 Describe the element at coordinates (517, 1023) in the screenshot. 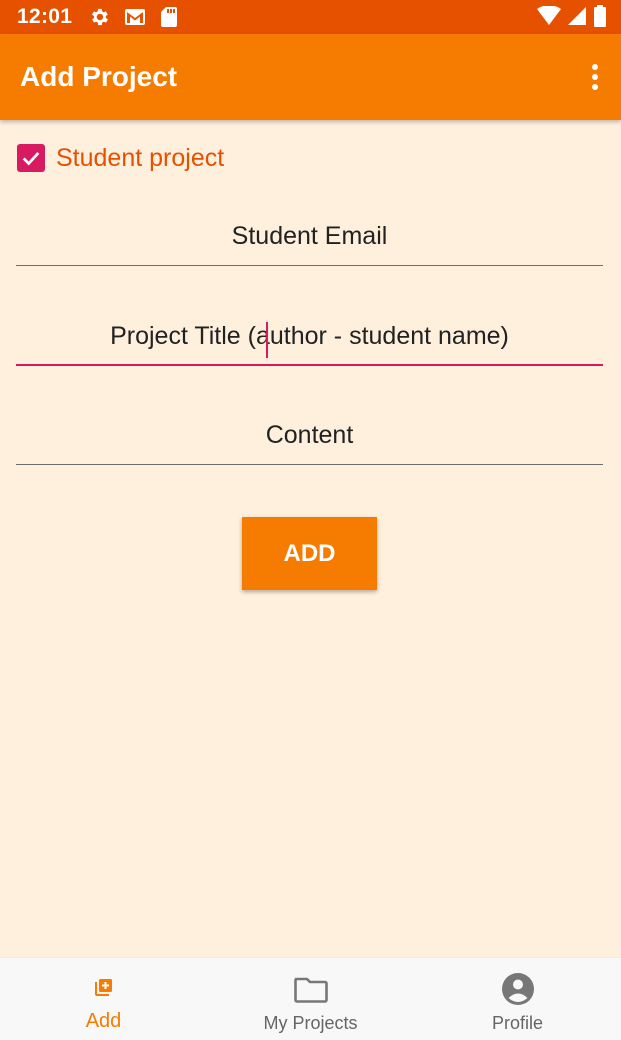

I see `nav-label-profile: Profile` at that location.